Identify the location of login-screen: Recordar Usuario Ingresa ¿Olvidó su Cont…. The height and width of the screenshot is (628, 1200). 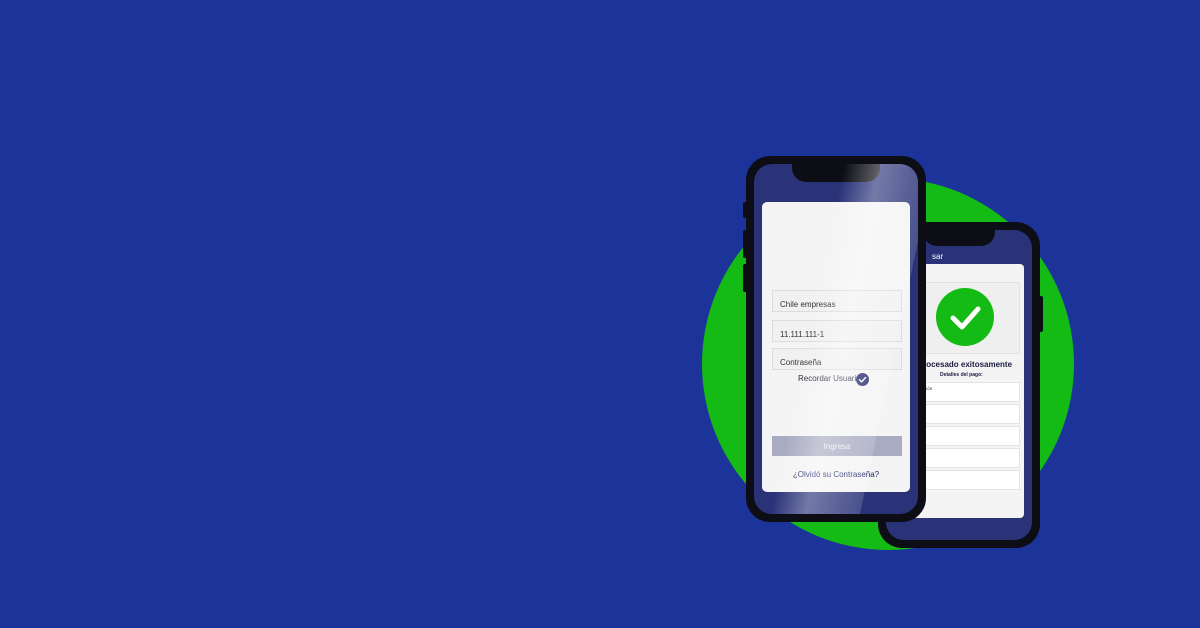
(836, 339).